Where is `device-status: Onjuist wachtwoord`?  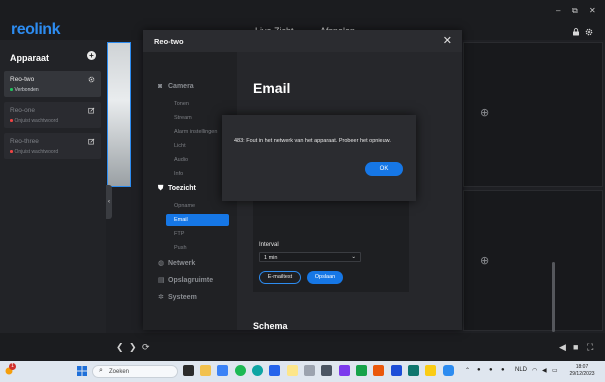
device-status: Onjuist wachtwoord is located at coordinates (34, 152).